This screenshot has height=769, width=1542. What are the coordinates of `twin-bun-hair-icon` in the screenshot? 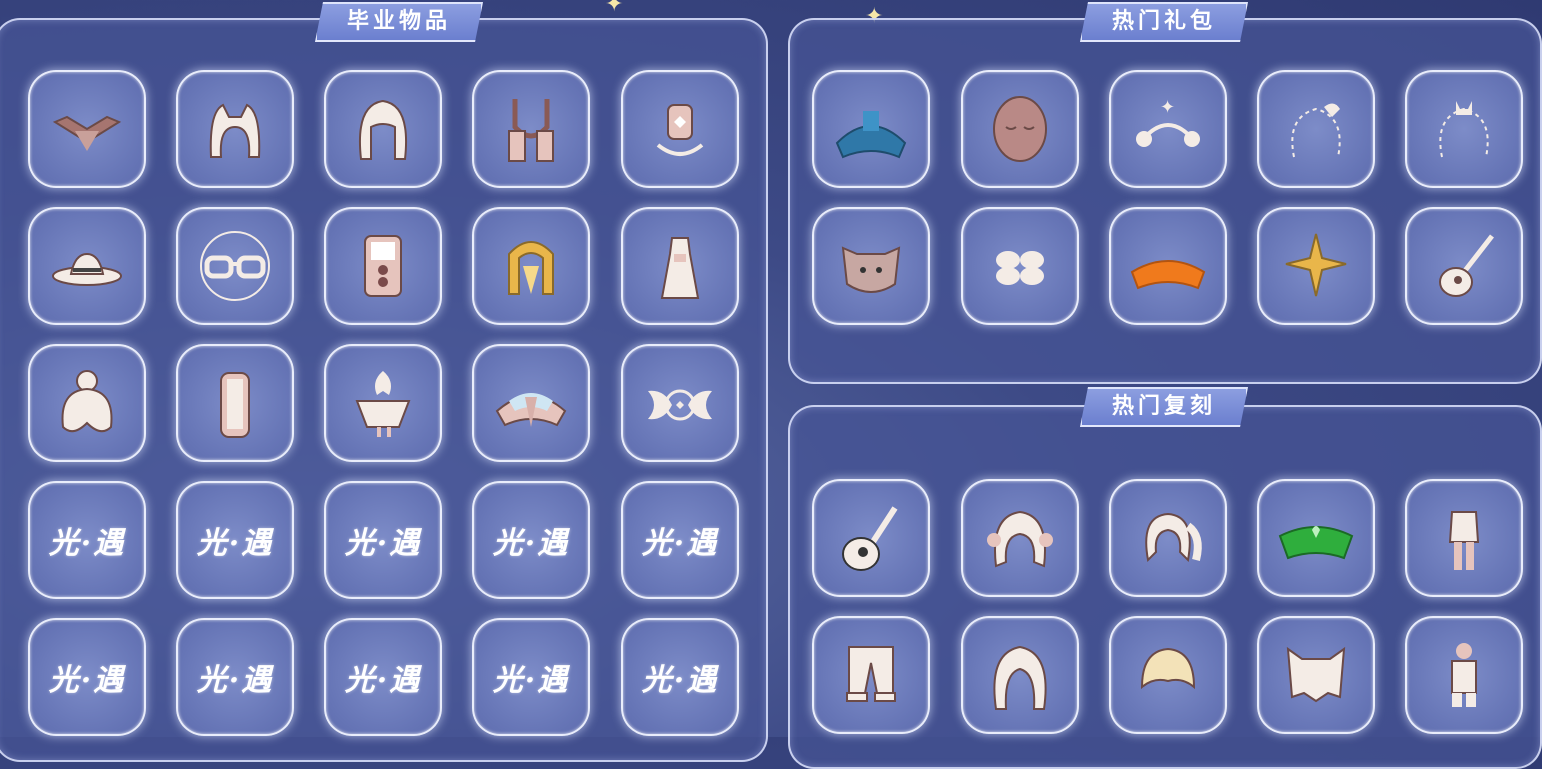 It's located at (1020, 539).